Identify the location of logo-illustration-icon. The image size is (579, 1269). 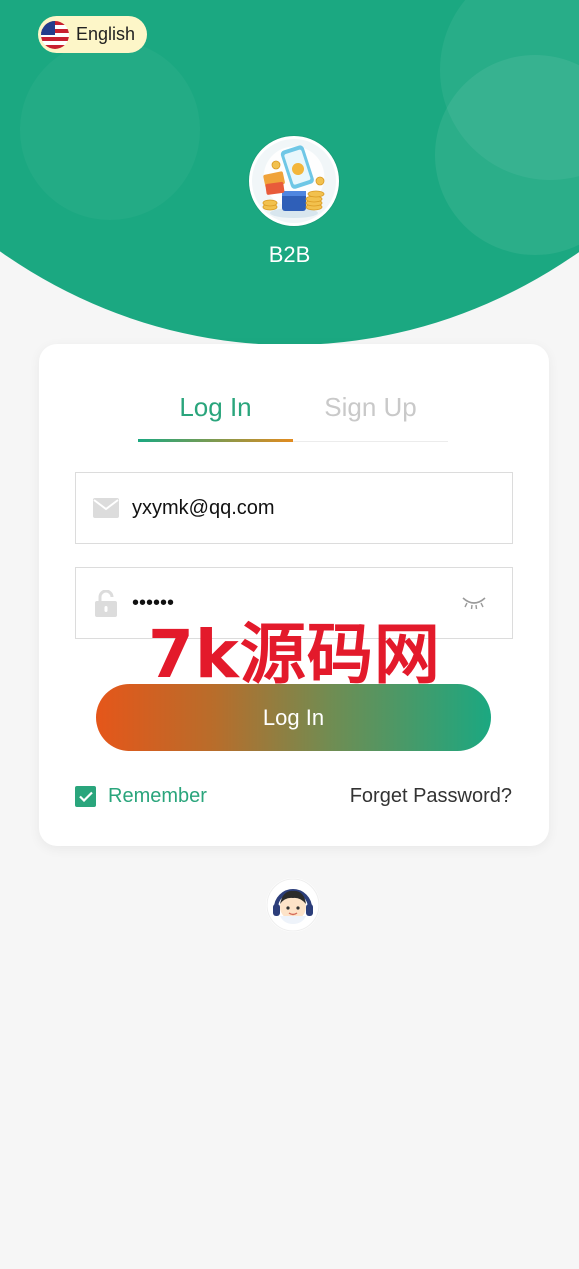
(293, 181).